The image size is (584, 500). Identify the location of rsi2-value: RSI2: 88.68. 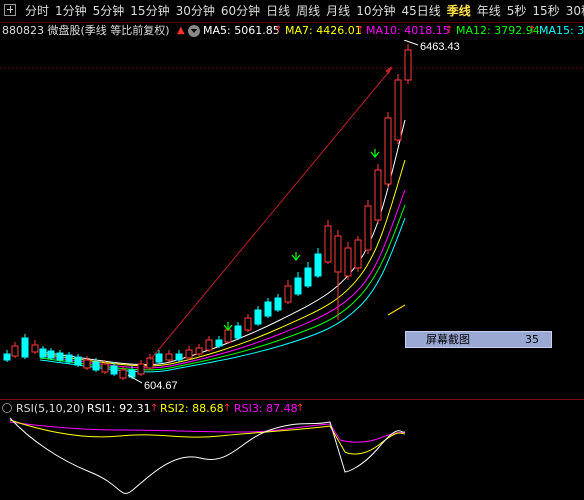
(192, 408).